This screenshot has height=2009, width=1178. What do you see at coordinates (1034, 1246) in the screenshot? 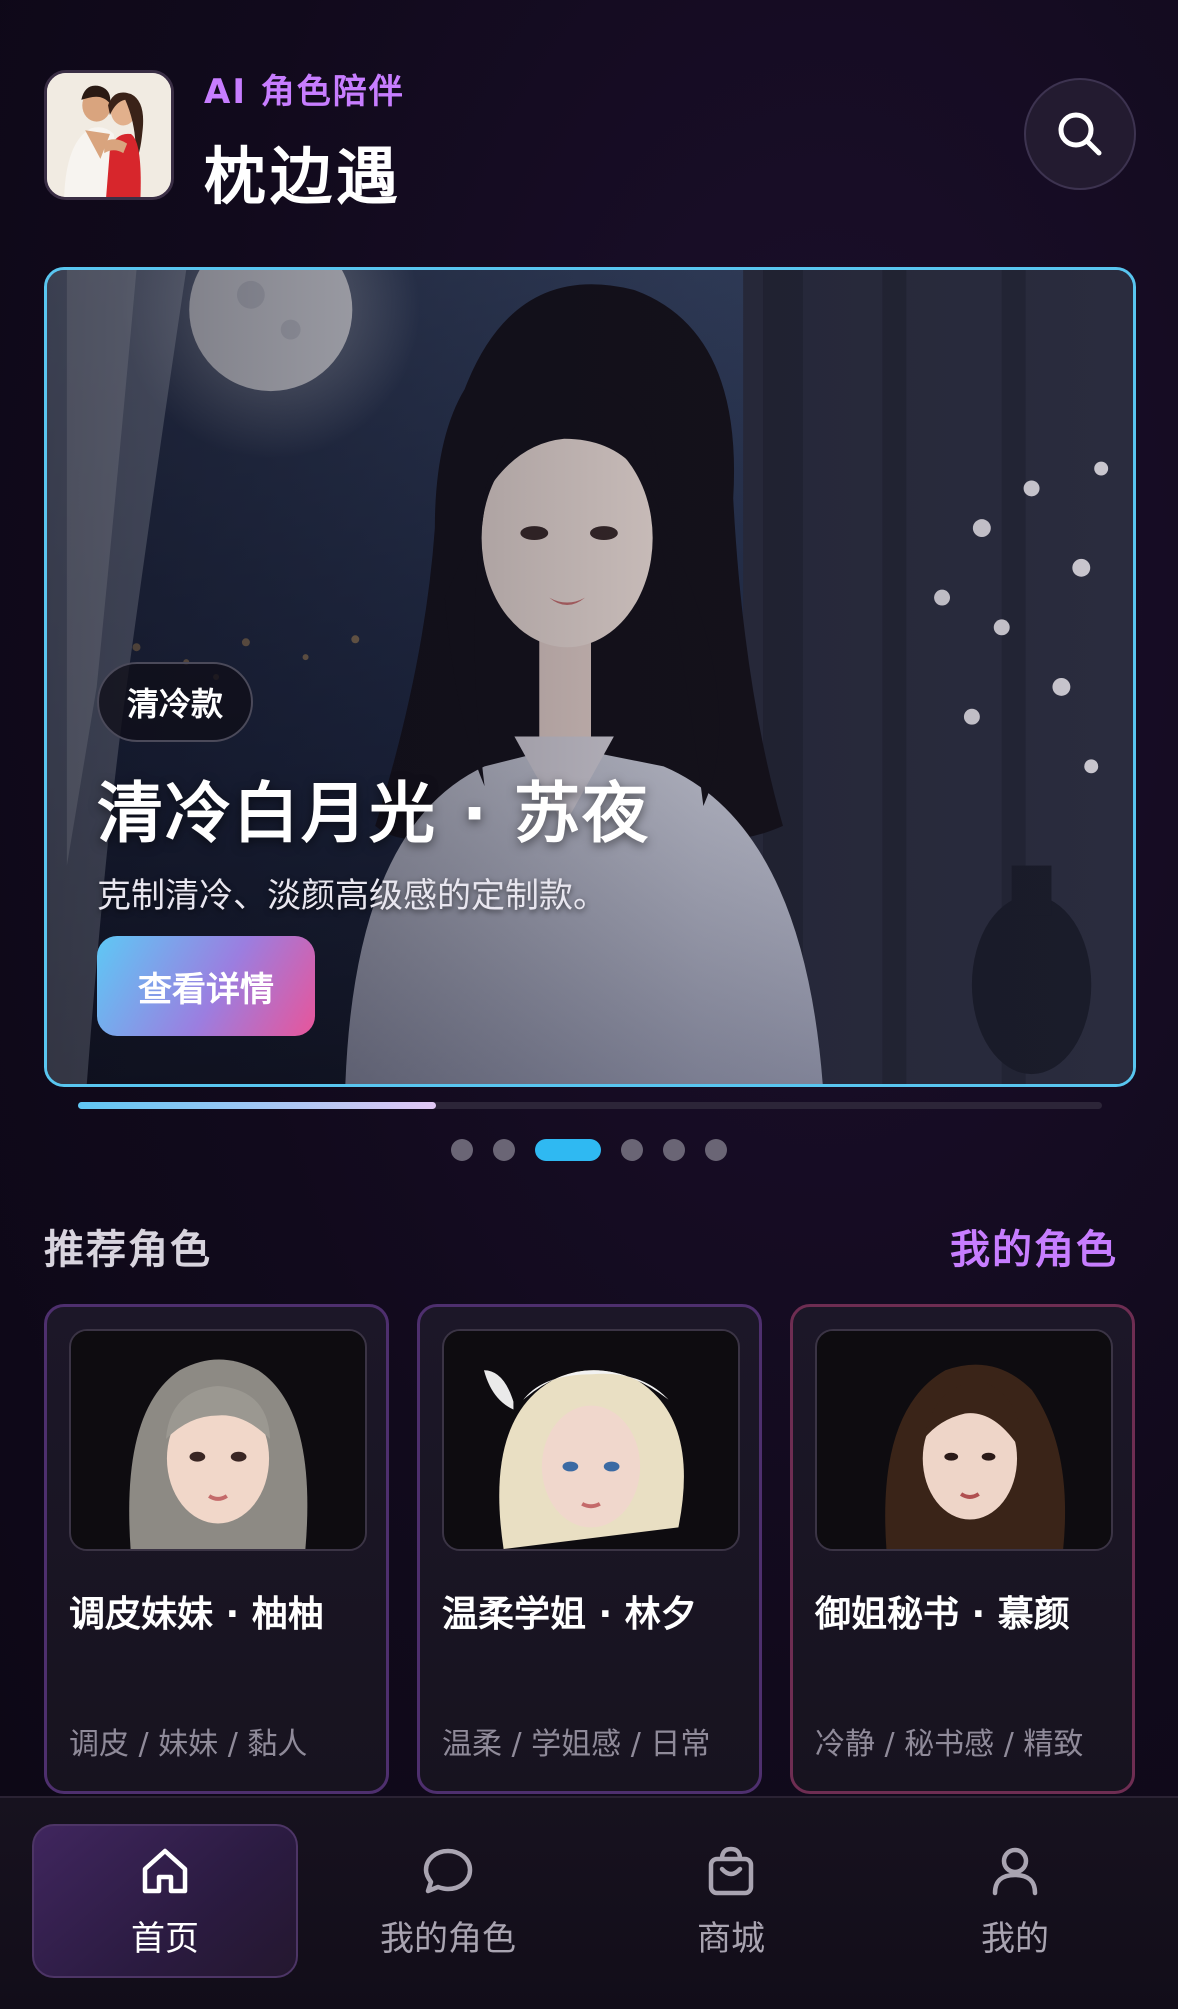
I see `my-roles-link: 我的角色` at bounding box center [1034, 1246].